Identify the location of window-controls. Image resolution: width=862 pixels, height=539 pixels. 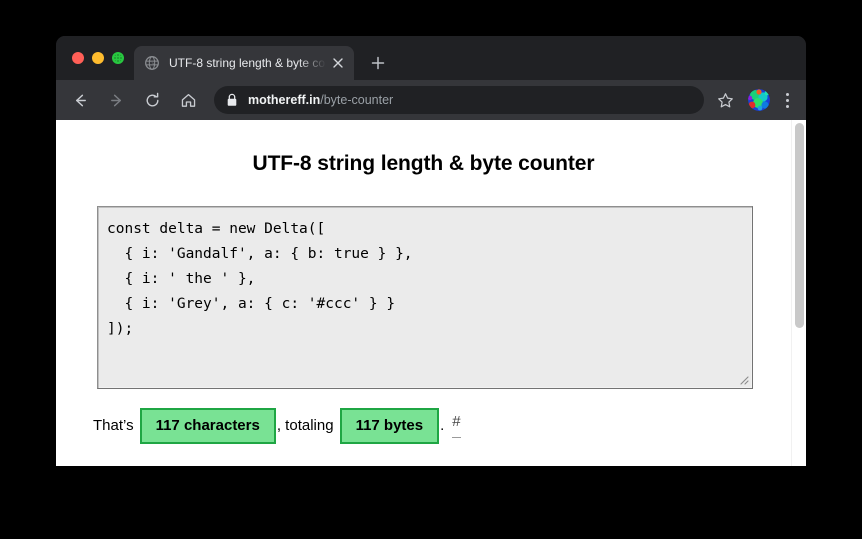
(100, 58).